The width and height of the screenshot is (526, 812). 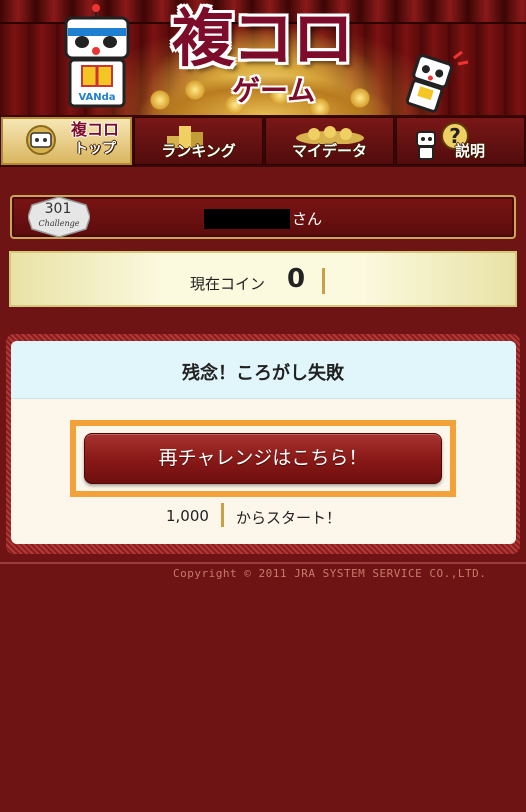 I want to click on result-title: 残念！ころがし失敗, so click(x=263, y=373).